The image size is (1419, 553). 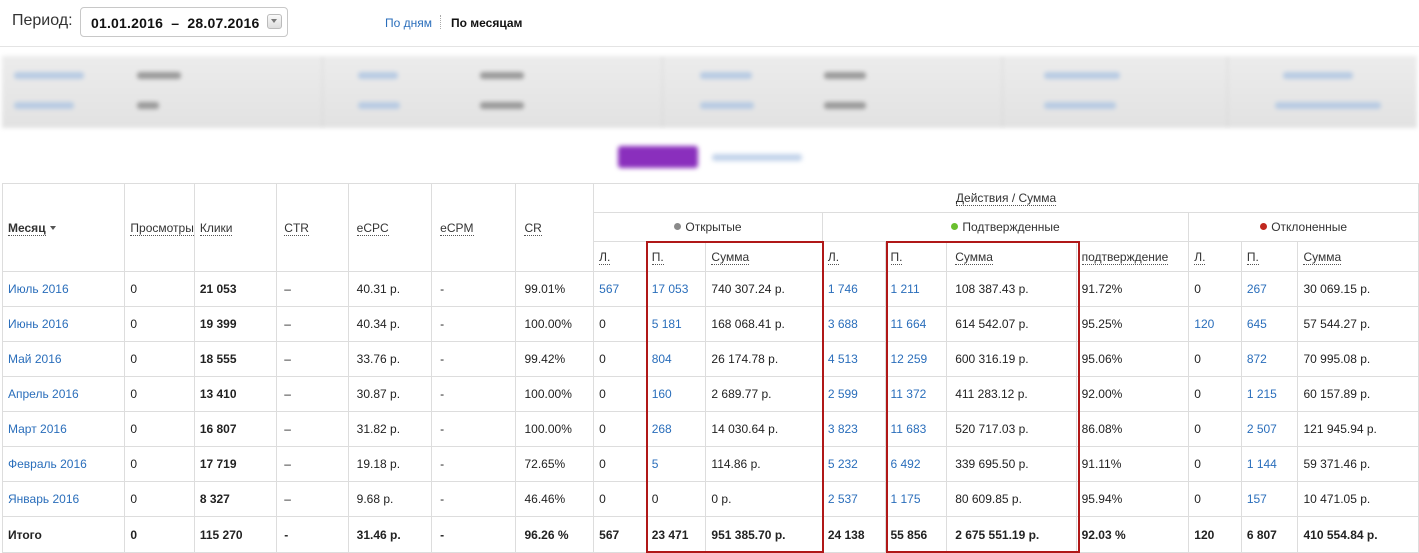 I want to click on col-ecpm: eCPM, so click(x=474, y=227).